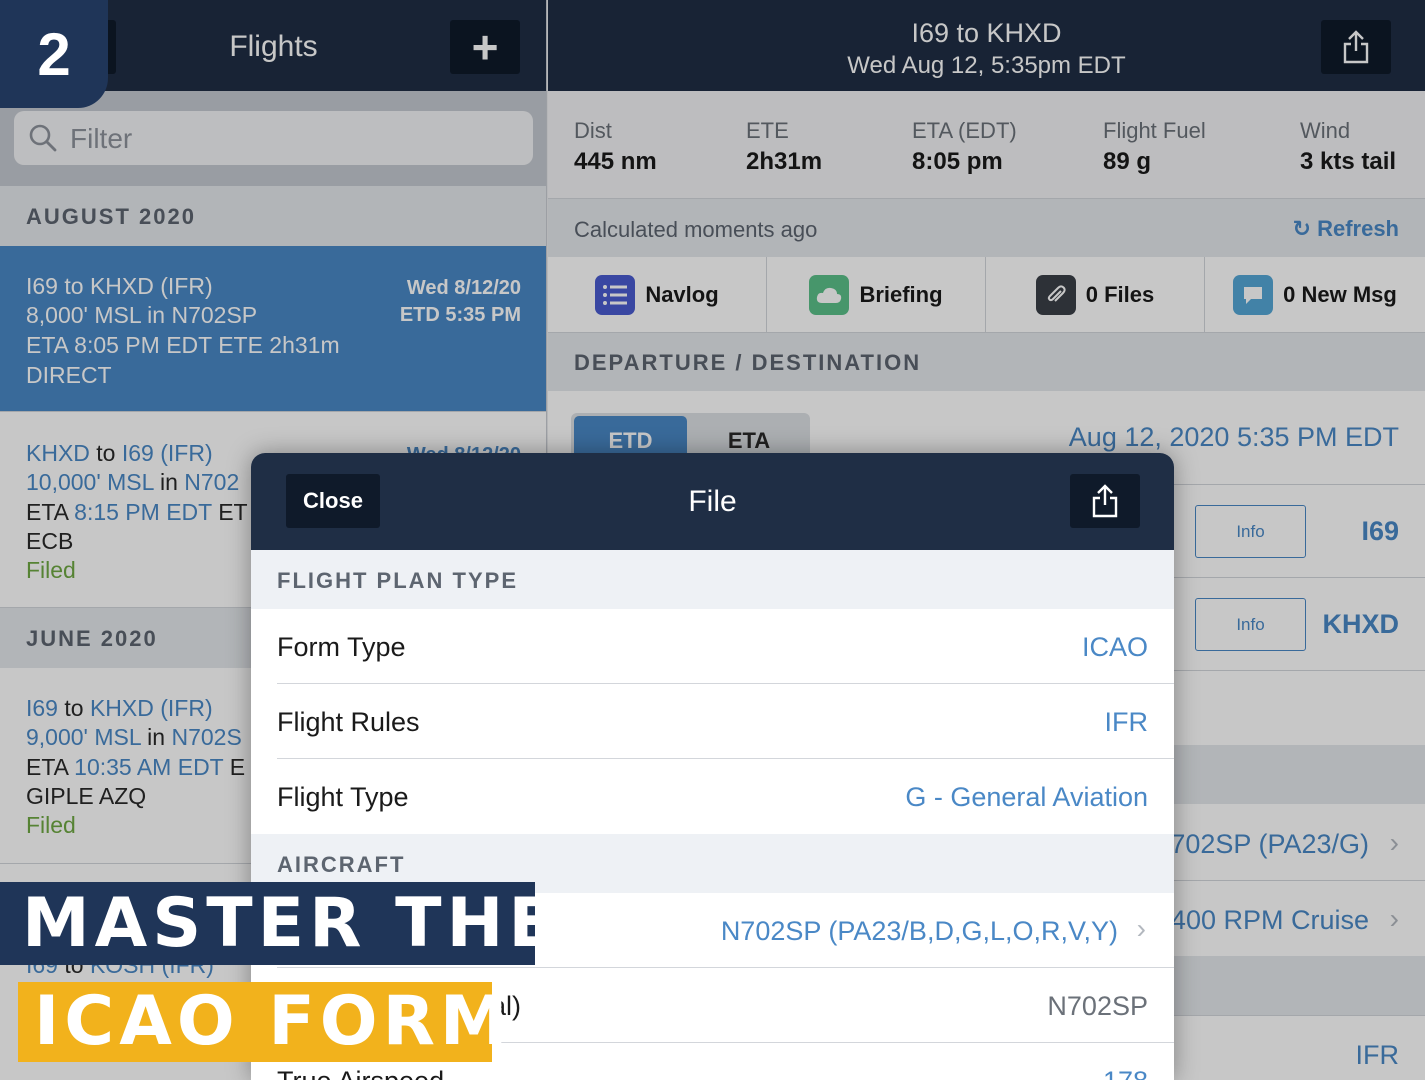 This screenshot has width=1425, height=1080. Describe the element at coordinates (54, 54) in the screenshot. I see `step-number-badge: 2` at that location.